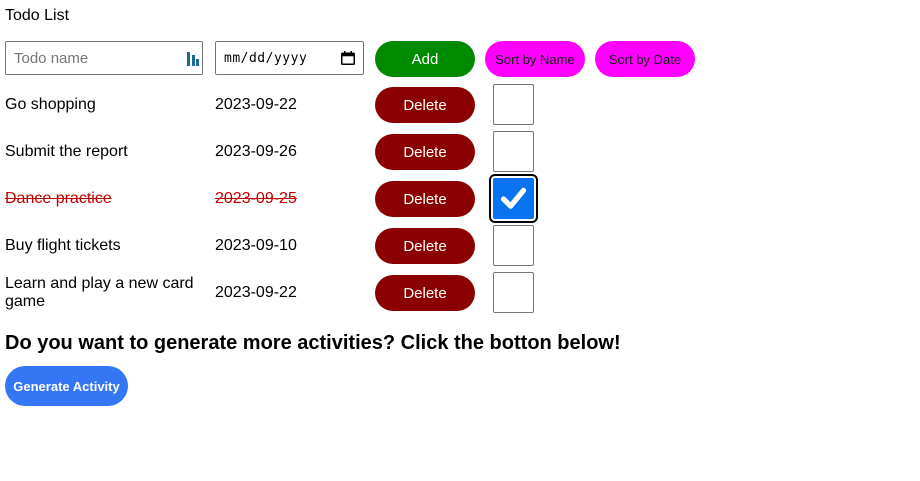  Describe the element at coordinates (63, 245) in the screenshot. I see `todo-name: Buy flight tickets` at that location.